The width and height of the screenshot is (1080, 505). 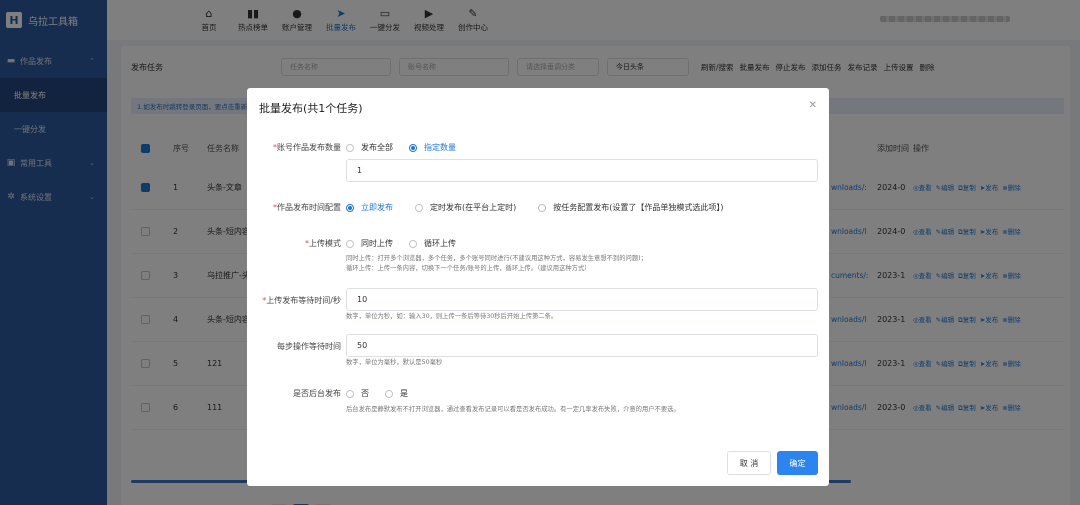 What do you see at coordinates (401, 147) in the screenshot?
I see `count-radio-group: 发布全部 指定数量` at bounding box center [401, 147].